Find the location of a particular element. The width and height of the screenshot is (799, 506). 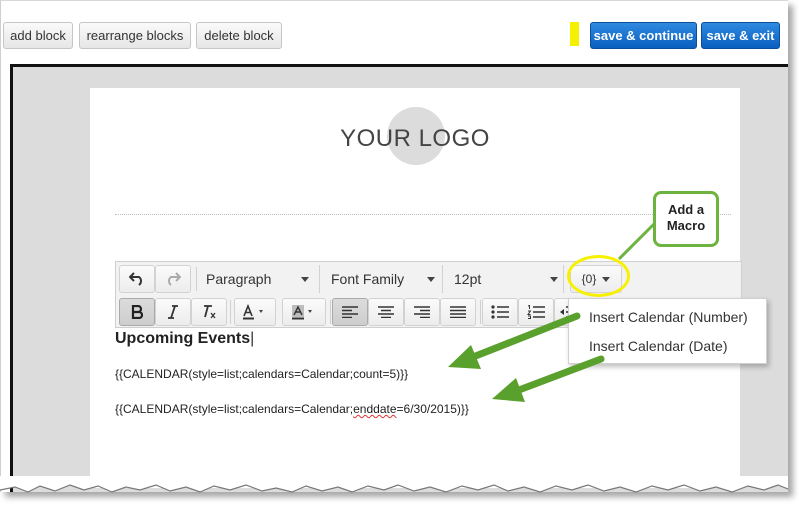

annotation-arrows is located at coordinates (552, 311).